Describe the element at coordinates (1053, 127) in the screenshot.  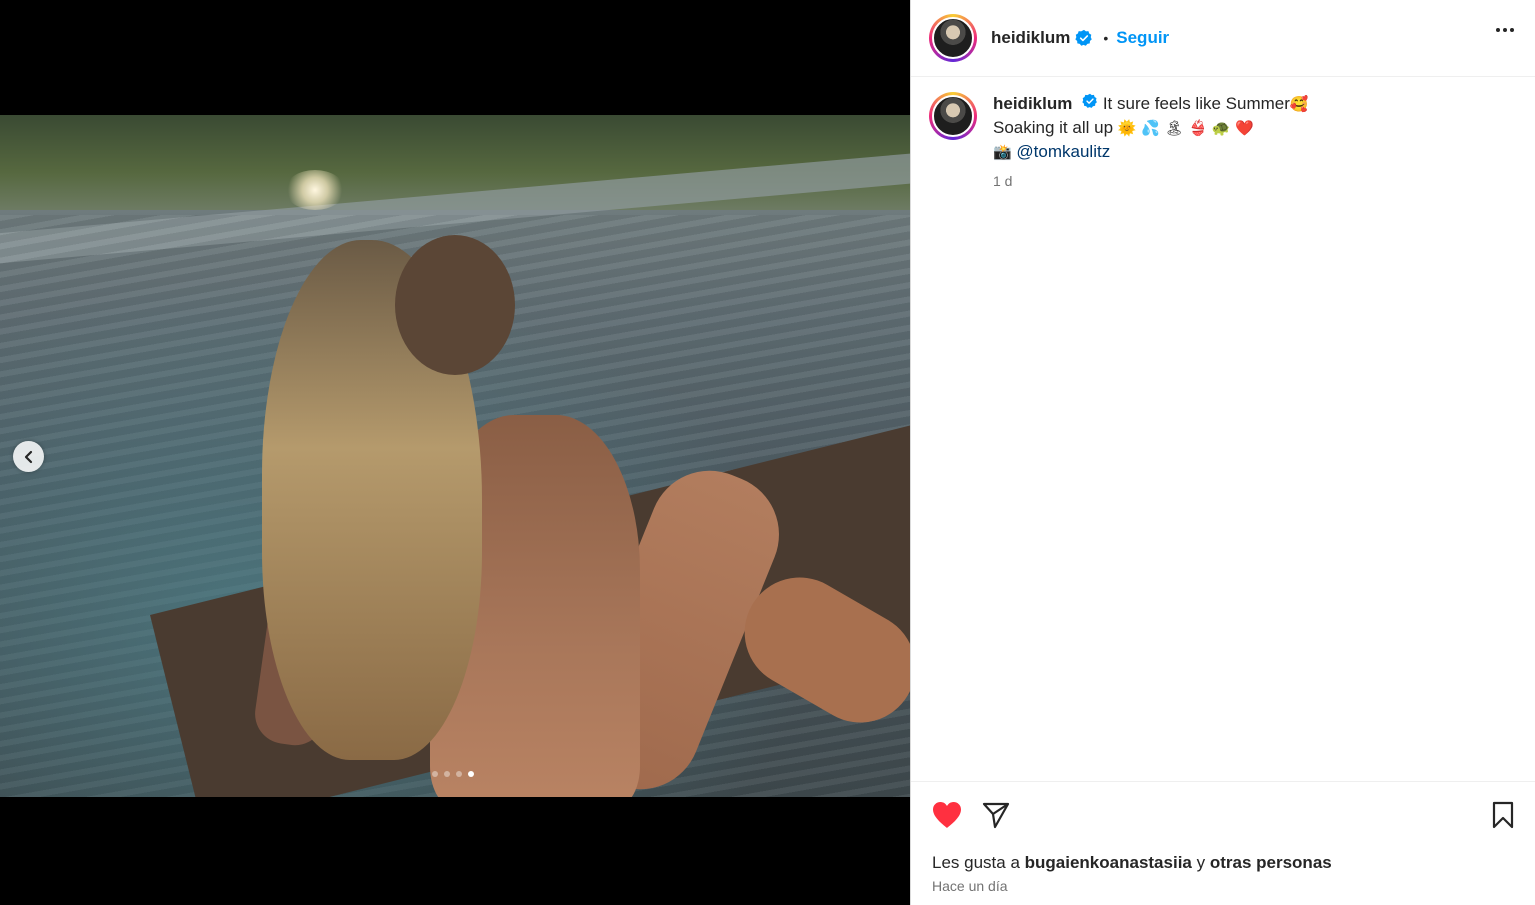
I see `caption-line-2: Soaking it all up` at that location.